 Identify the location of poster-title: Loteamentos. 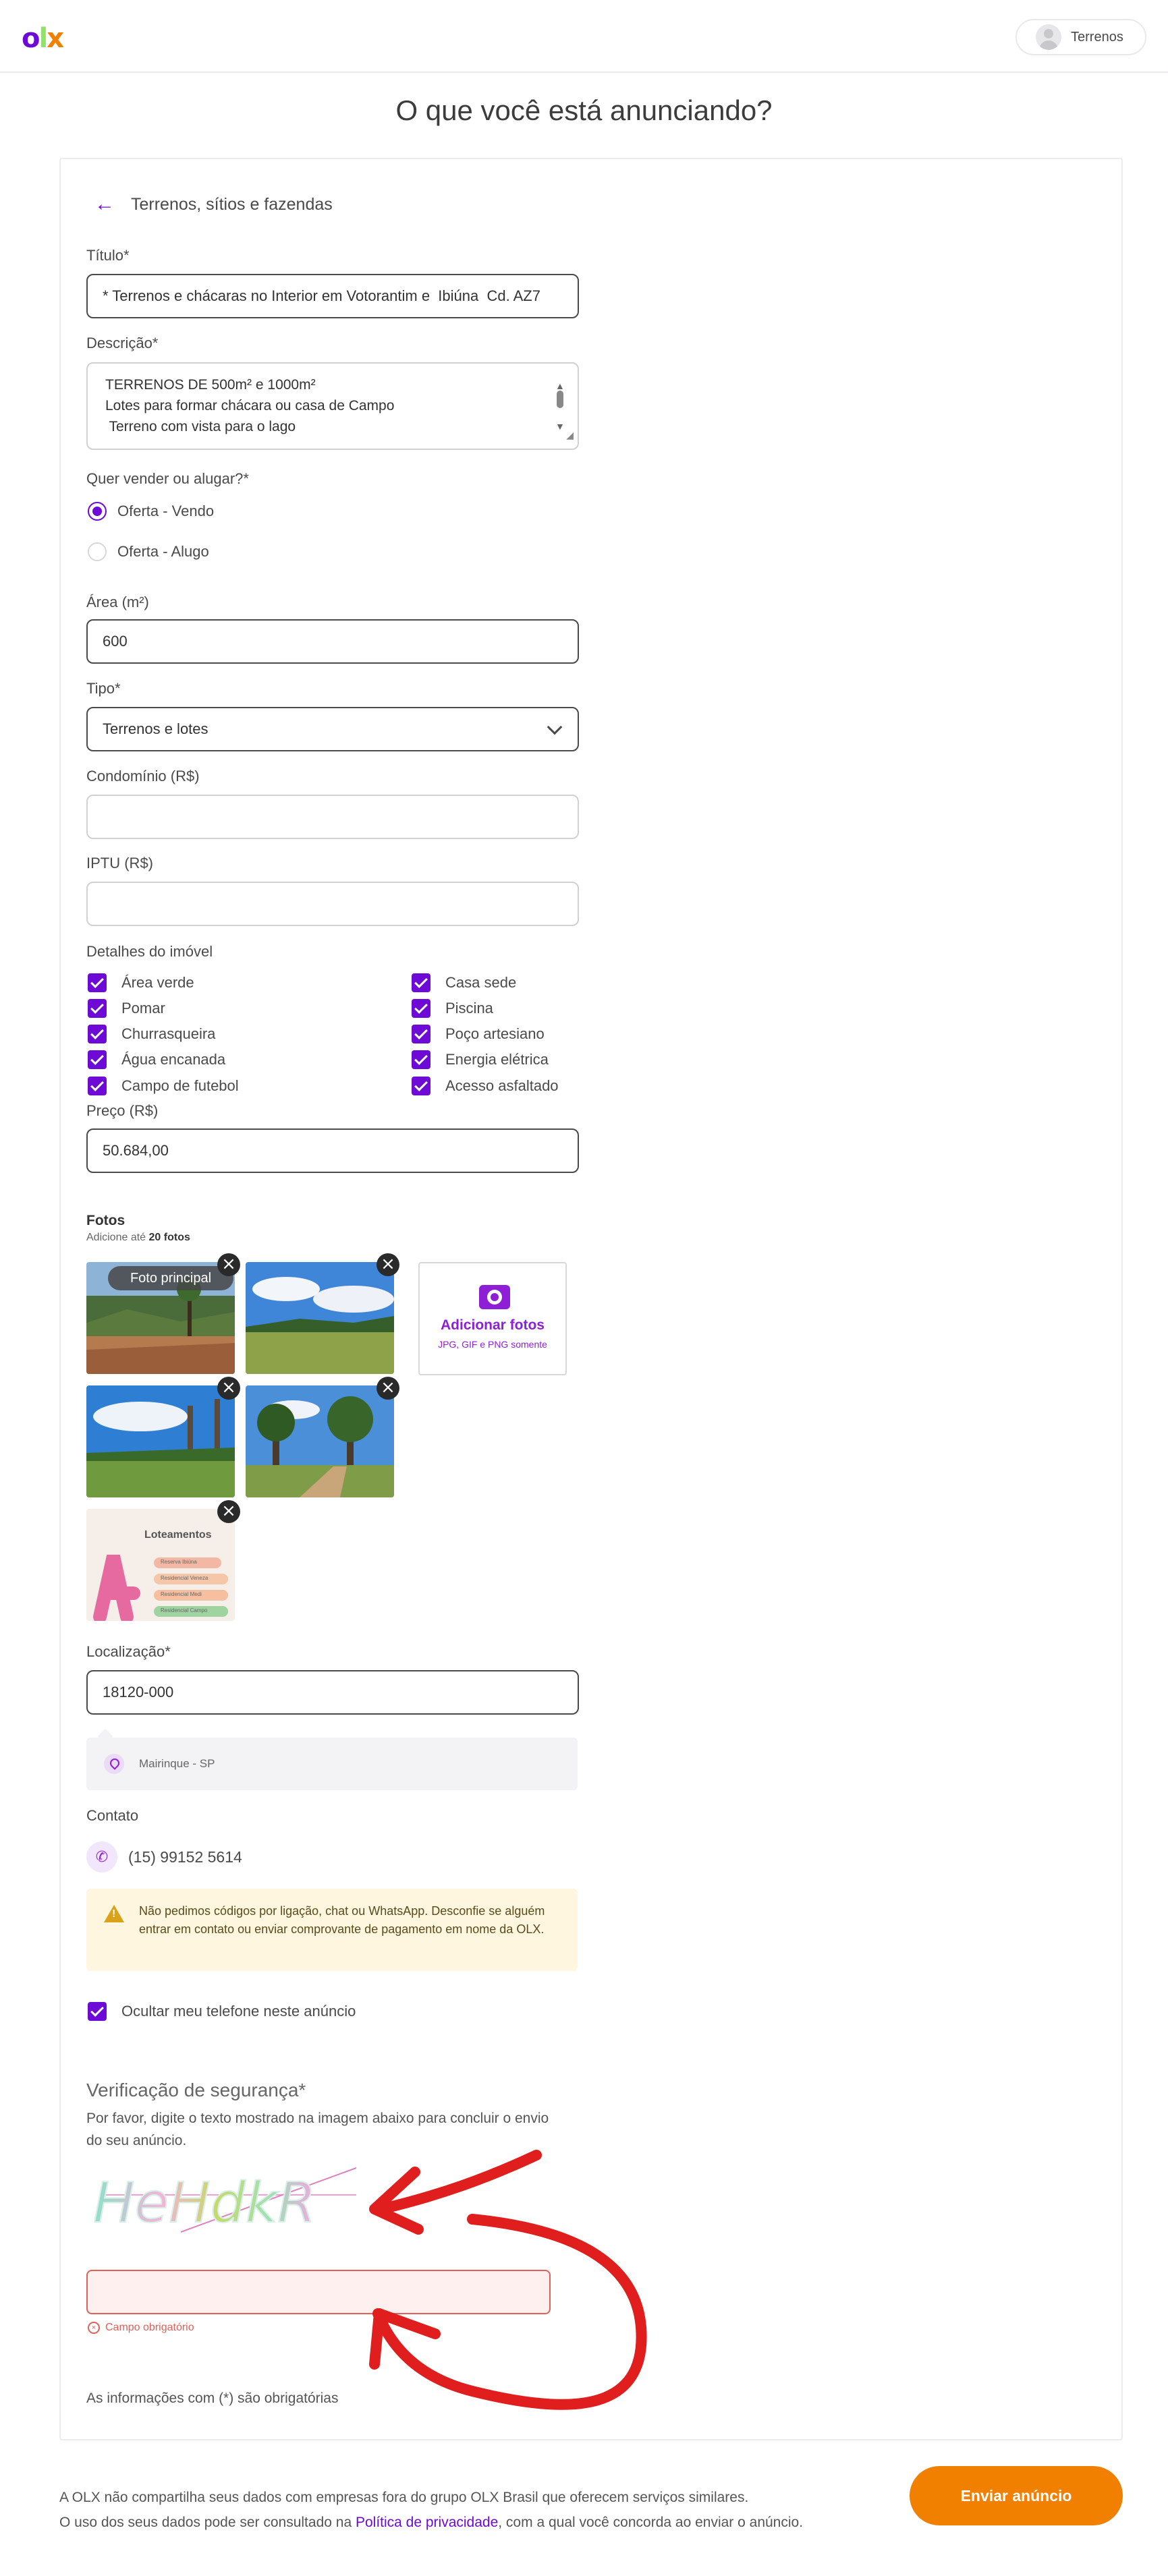
(178, 1535).